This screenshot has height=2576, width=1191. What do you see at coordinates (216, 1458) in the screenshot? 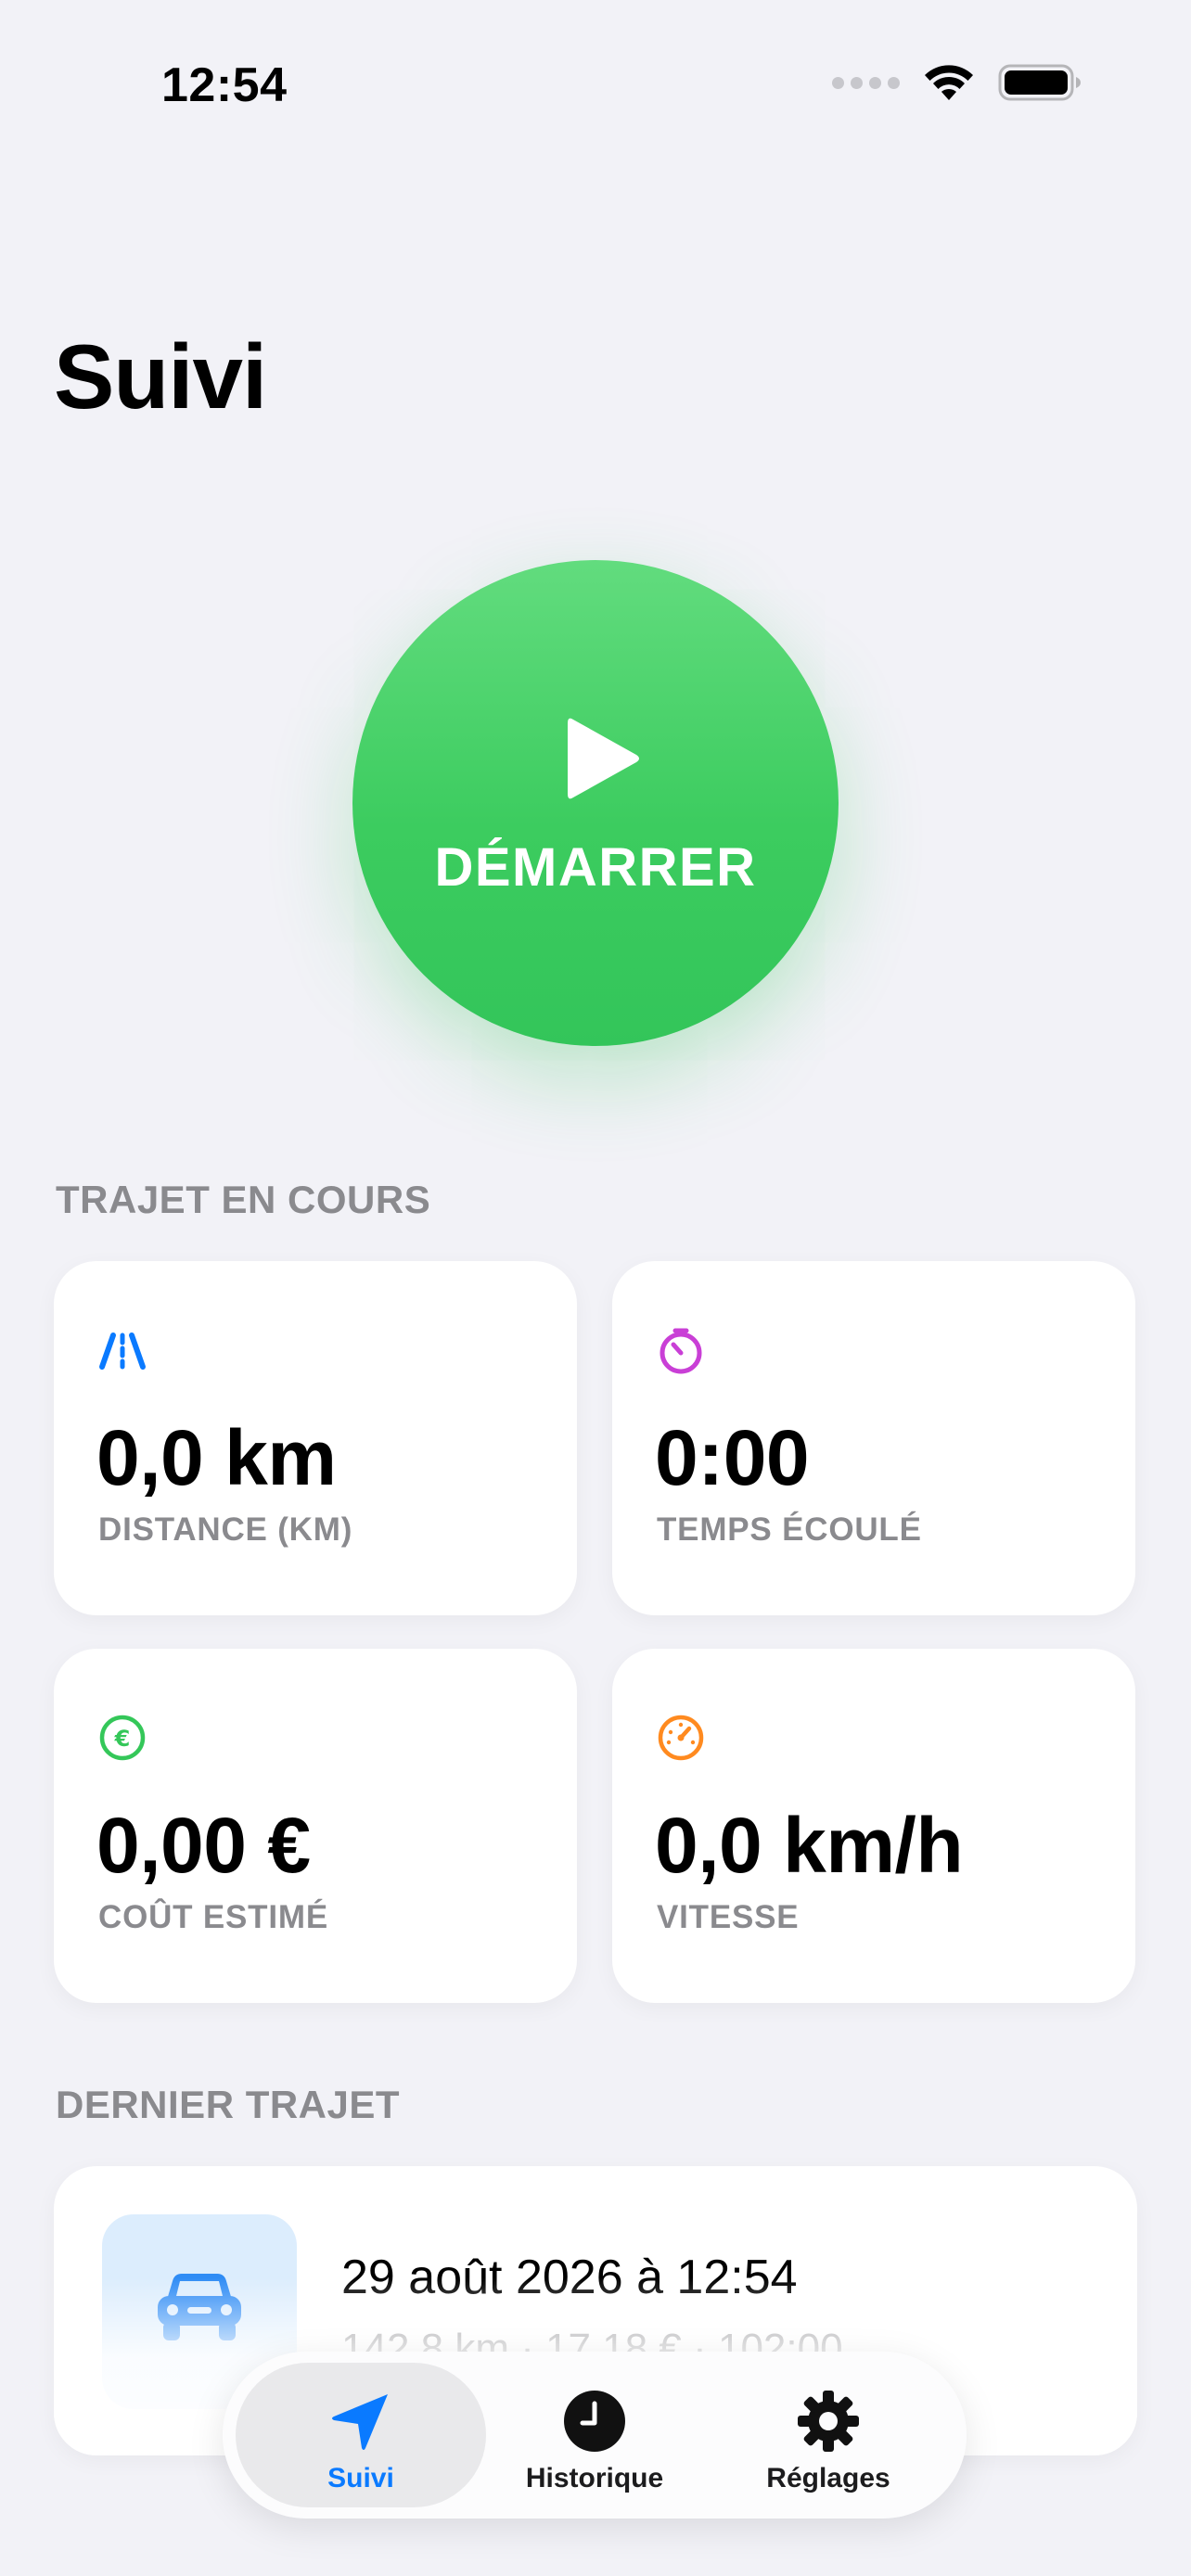
I see `distance-value: 0,0 km` at bounding box center [216, 1458].